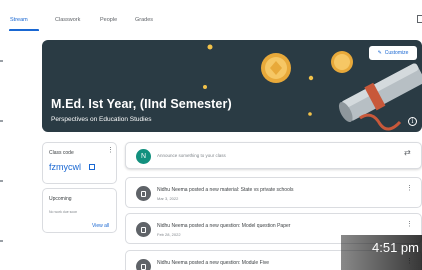 The image size is (422, 270). I want to click on avatar: N, so click(143, 156).